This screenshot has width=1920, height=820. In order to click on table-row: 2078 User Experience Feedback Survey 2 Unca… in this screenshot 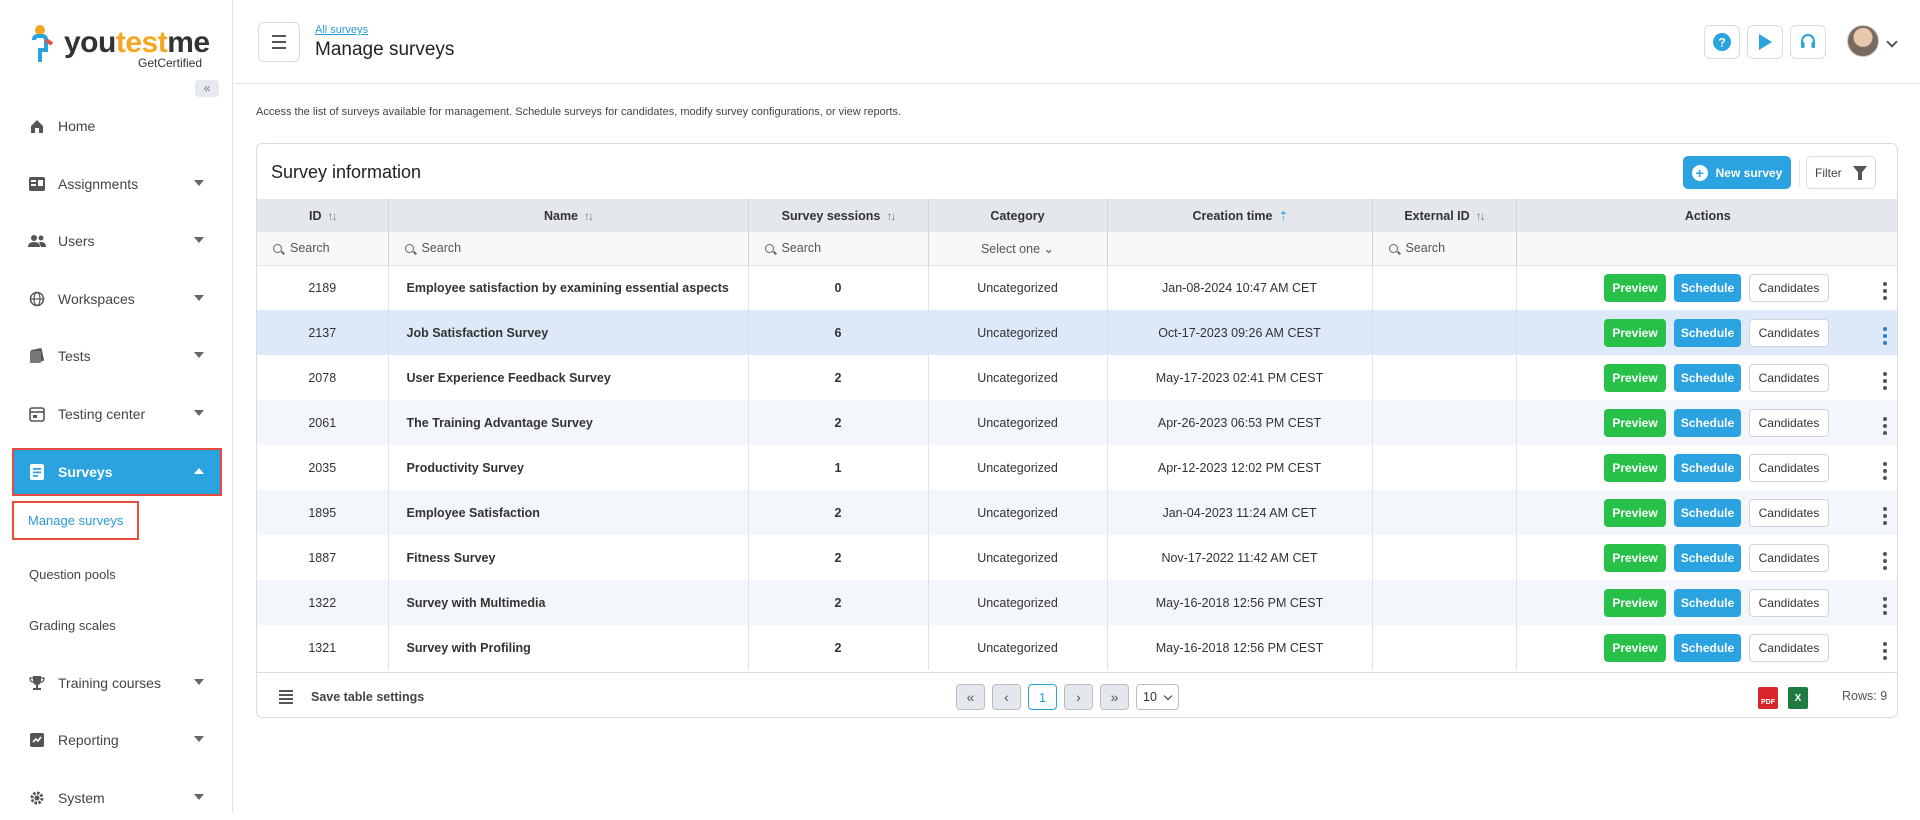, I will do `click(1077, 377)`.